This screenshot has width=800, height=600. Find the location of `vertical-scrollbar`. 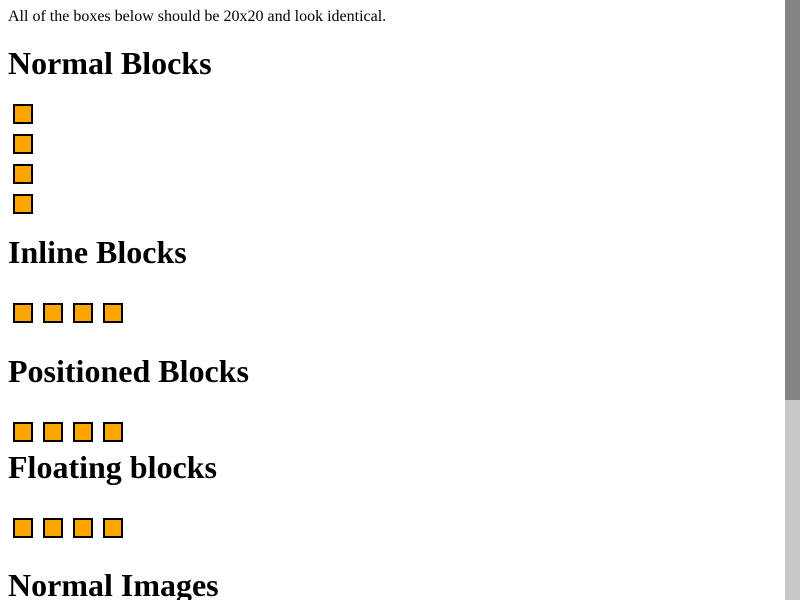

vertical-scrollbar is located at coordinates (792, 300).